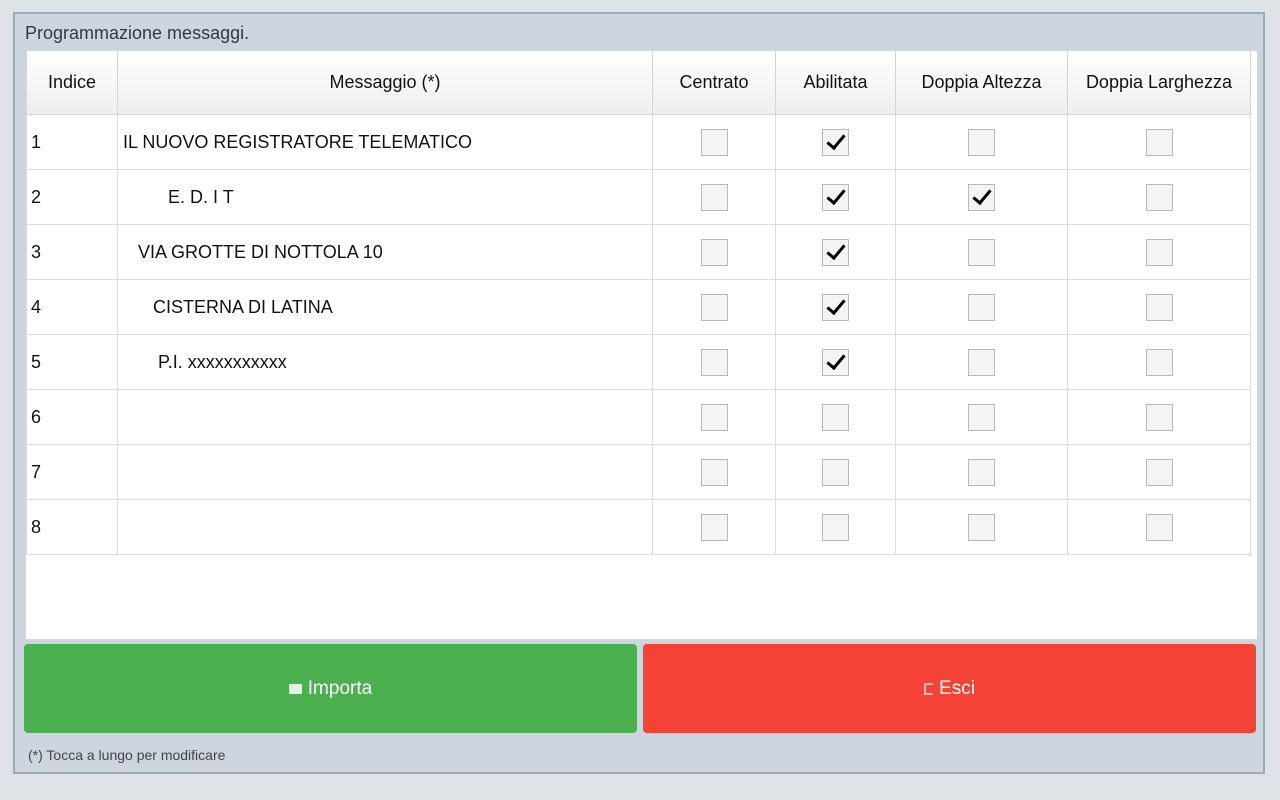  What do you see at coordinates (981, 83) in the screenshot?
I see `header-doppia-altezza: Doppia Altezza` at bounding box center [981, 83].